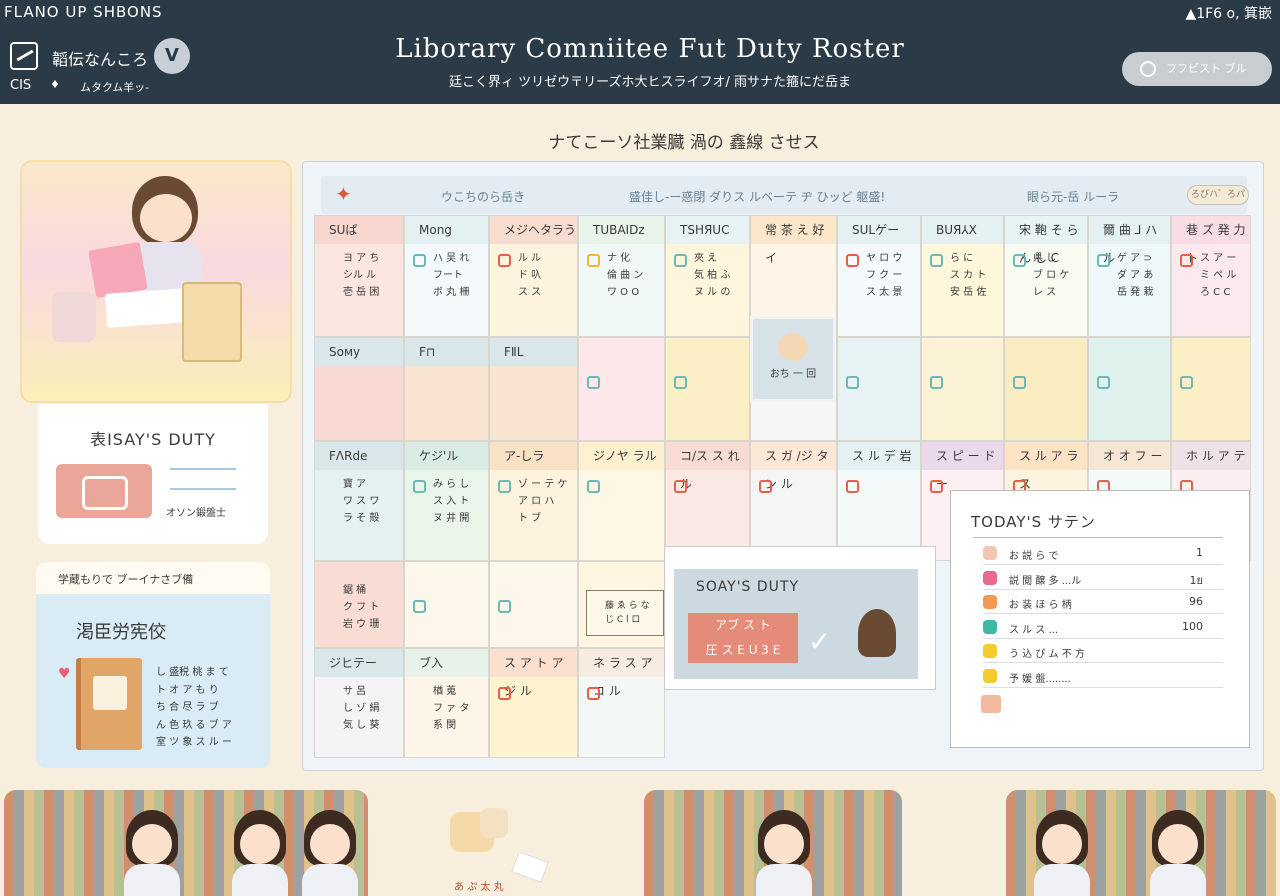  I want to click on cell-line: フート, so click(448, 275).